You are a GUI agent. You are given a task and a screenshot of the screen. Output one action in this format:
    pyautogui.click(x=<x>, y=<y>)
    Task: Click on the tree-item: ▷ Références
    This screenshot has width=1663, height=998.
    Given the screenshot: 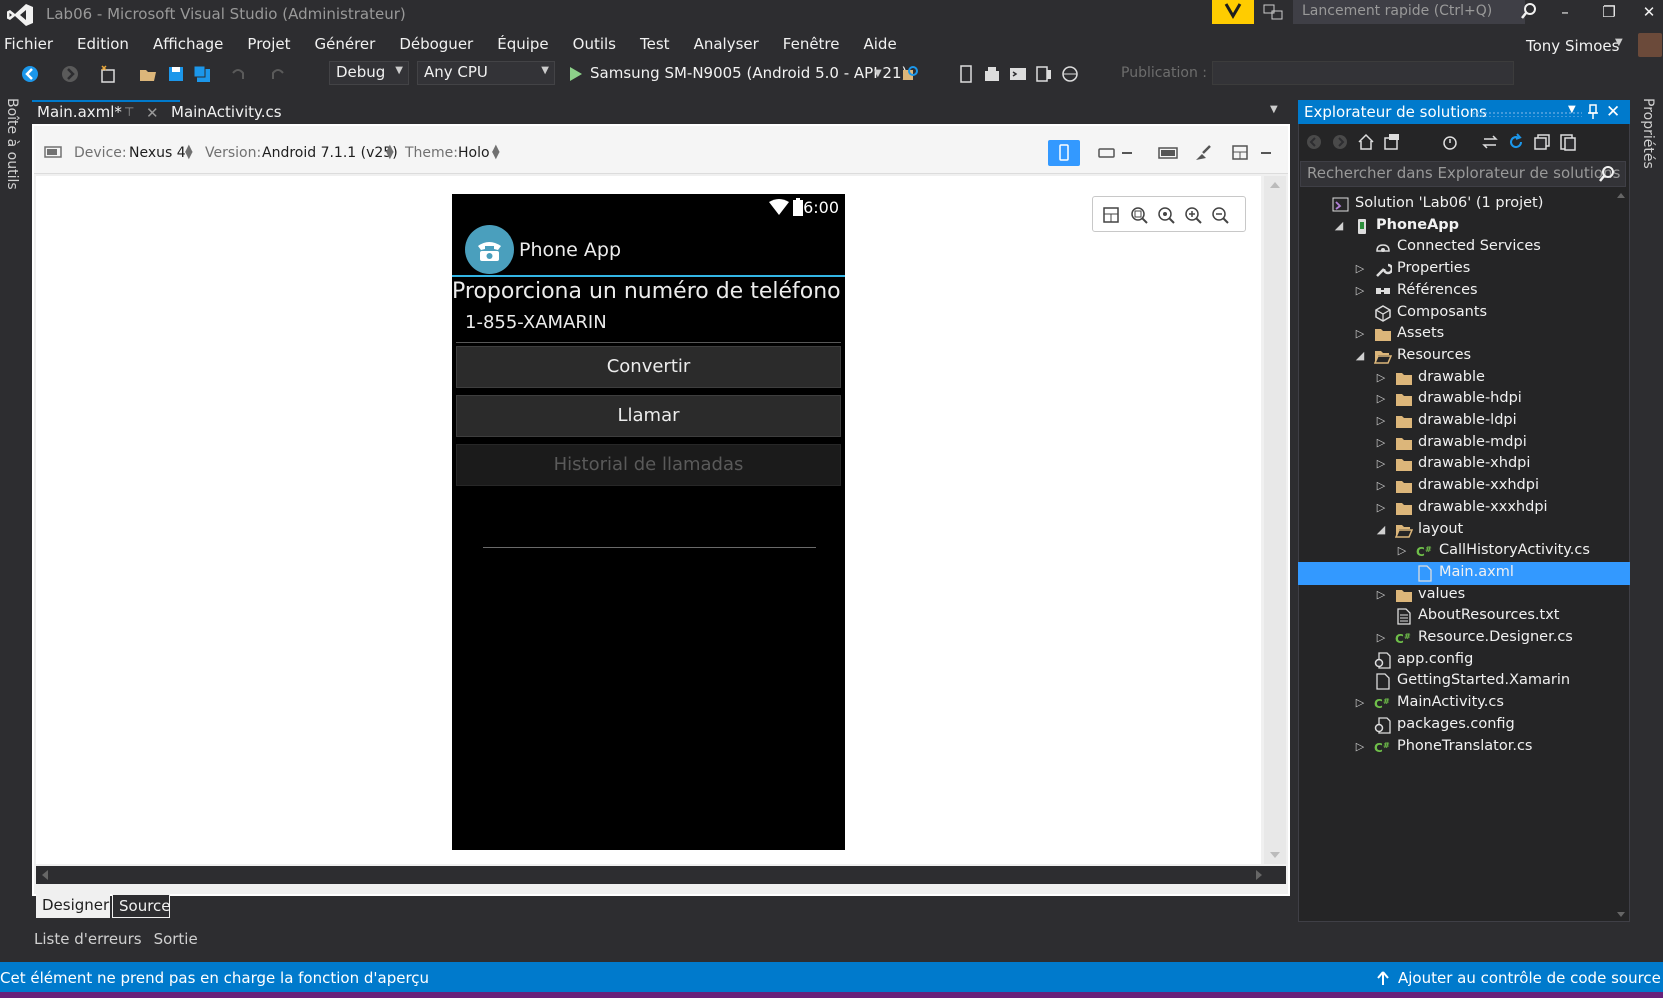 What is the action you would take?
    pyautogui.click(x=1464, y=291)
    